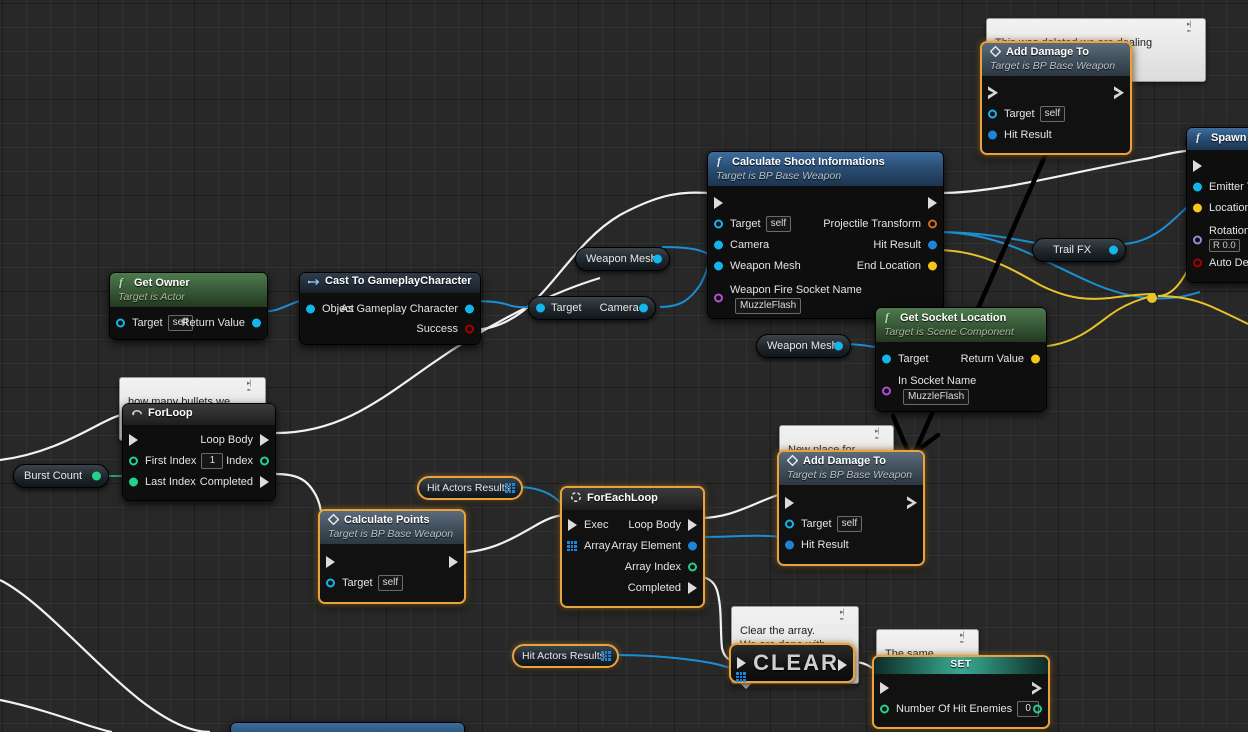 Image resolution: width=1248 pixels, height=732 pixels. What do you see at coordinates (825, 265) in the screenshot?
I see `pin-row-weapon-mesh: Weapon Mesh End Location` at bounding box center [825, 265].